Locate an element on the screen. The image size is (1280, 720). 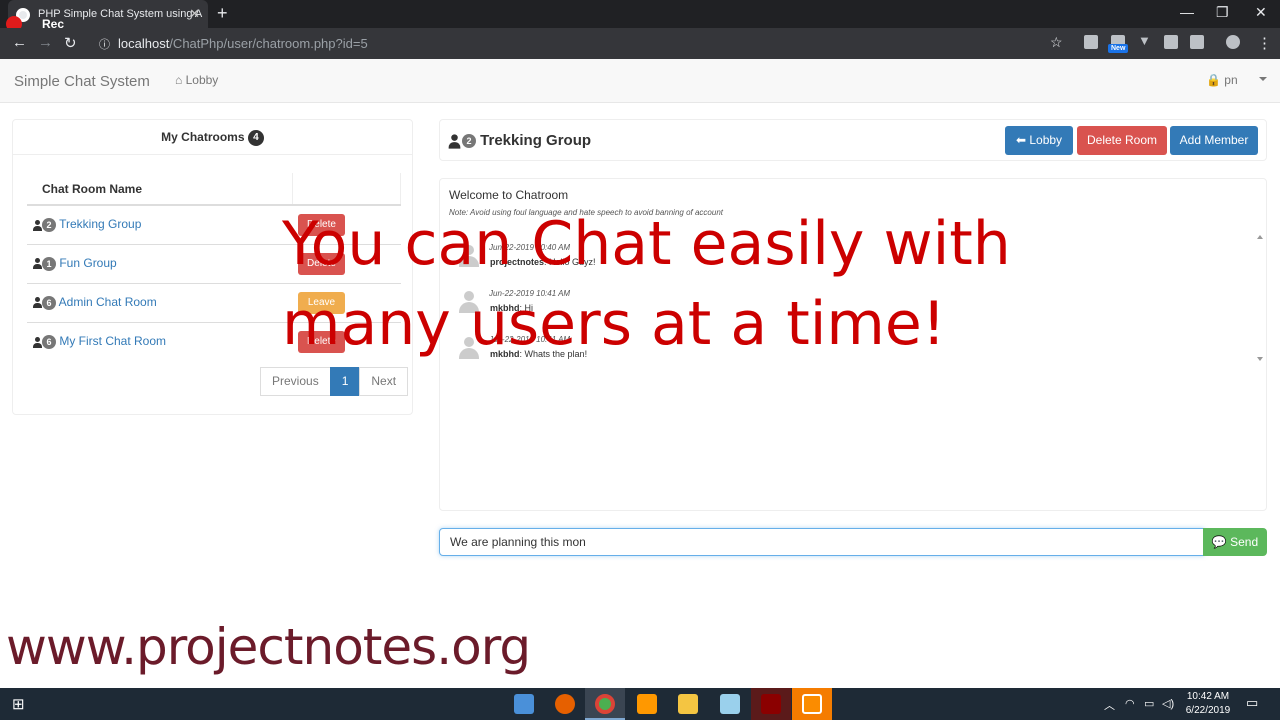
system-clock: 10:42 AM 6/22/2019 is located at coordinates (1208, 704).